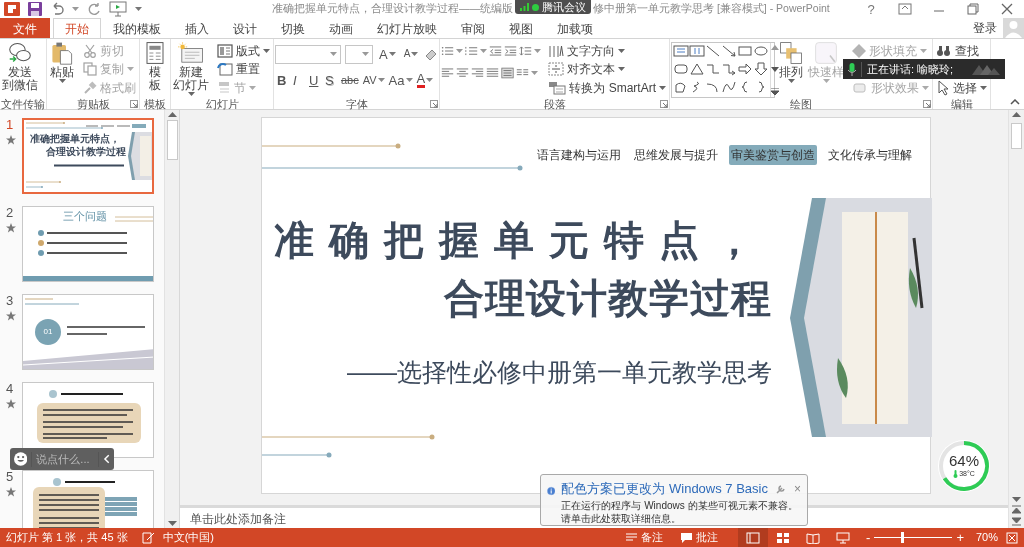 The width and height of the screenshot is (1024, 547). I want to click on bullets-icon, so click(448, 51).